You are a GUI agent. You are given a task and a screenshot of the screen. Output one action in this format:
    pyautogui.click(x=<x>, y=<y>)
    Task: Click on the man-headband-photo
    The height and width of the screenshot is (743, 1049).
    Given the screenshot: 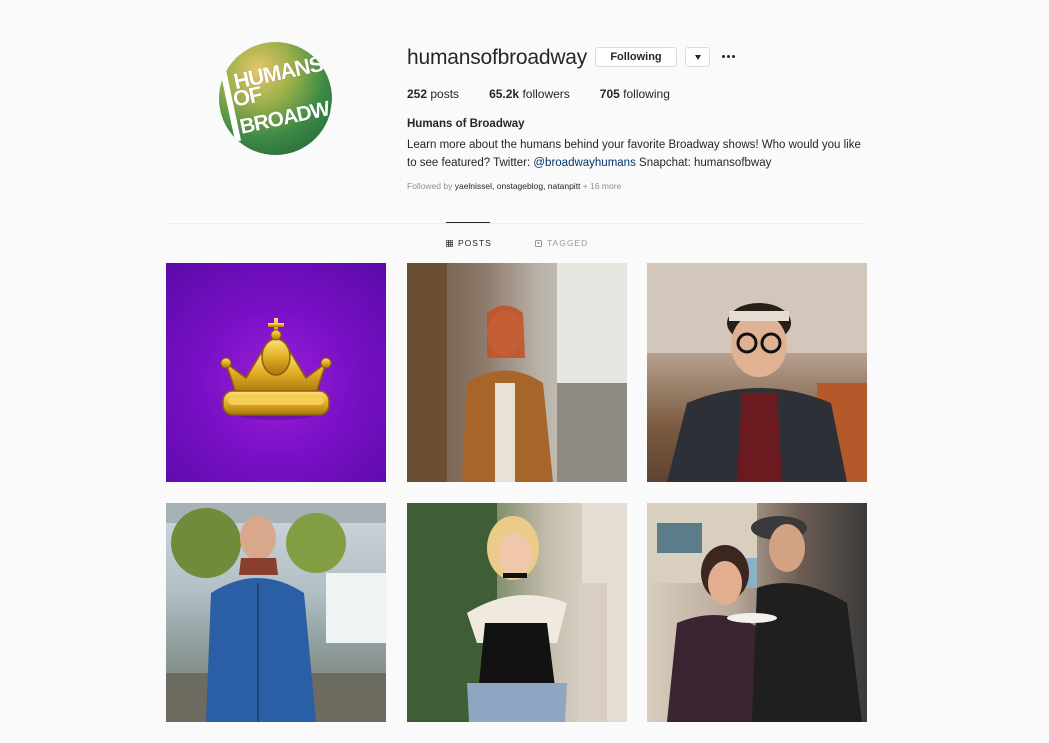 What is the action you would take?
    pyautogui.click(x=757, y=372)
    